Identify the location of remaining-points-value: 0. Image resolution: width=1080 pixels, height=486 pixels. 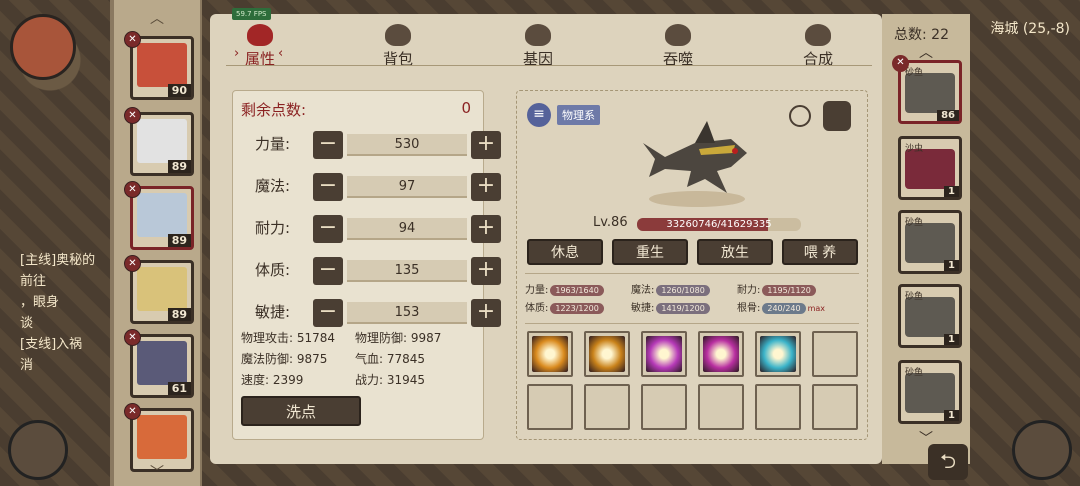
(466, 108).